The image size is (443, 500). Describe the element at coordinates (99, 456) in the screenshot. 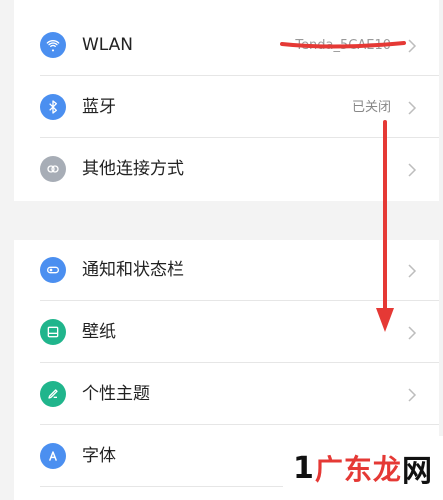

I see `font-label: 字体` at that location.